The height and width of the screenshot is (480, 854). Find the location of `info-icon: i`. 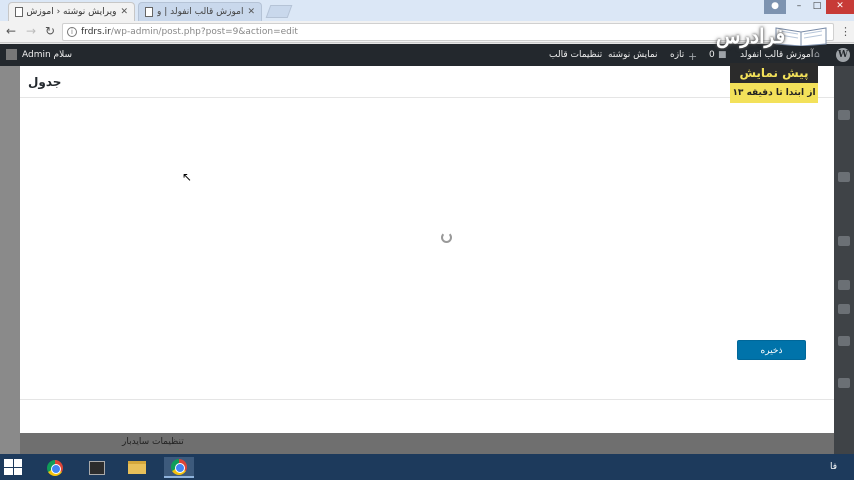

info-icon: i is located at coordinates (72, 32).